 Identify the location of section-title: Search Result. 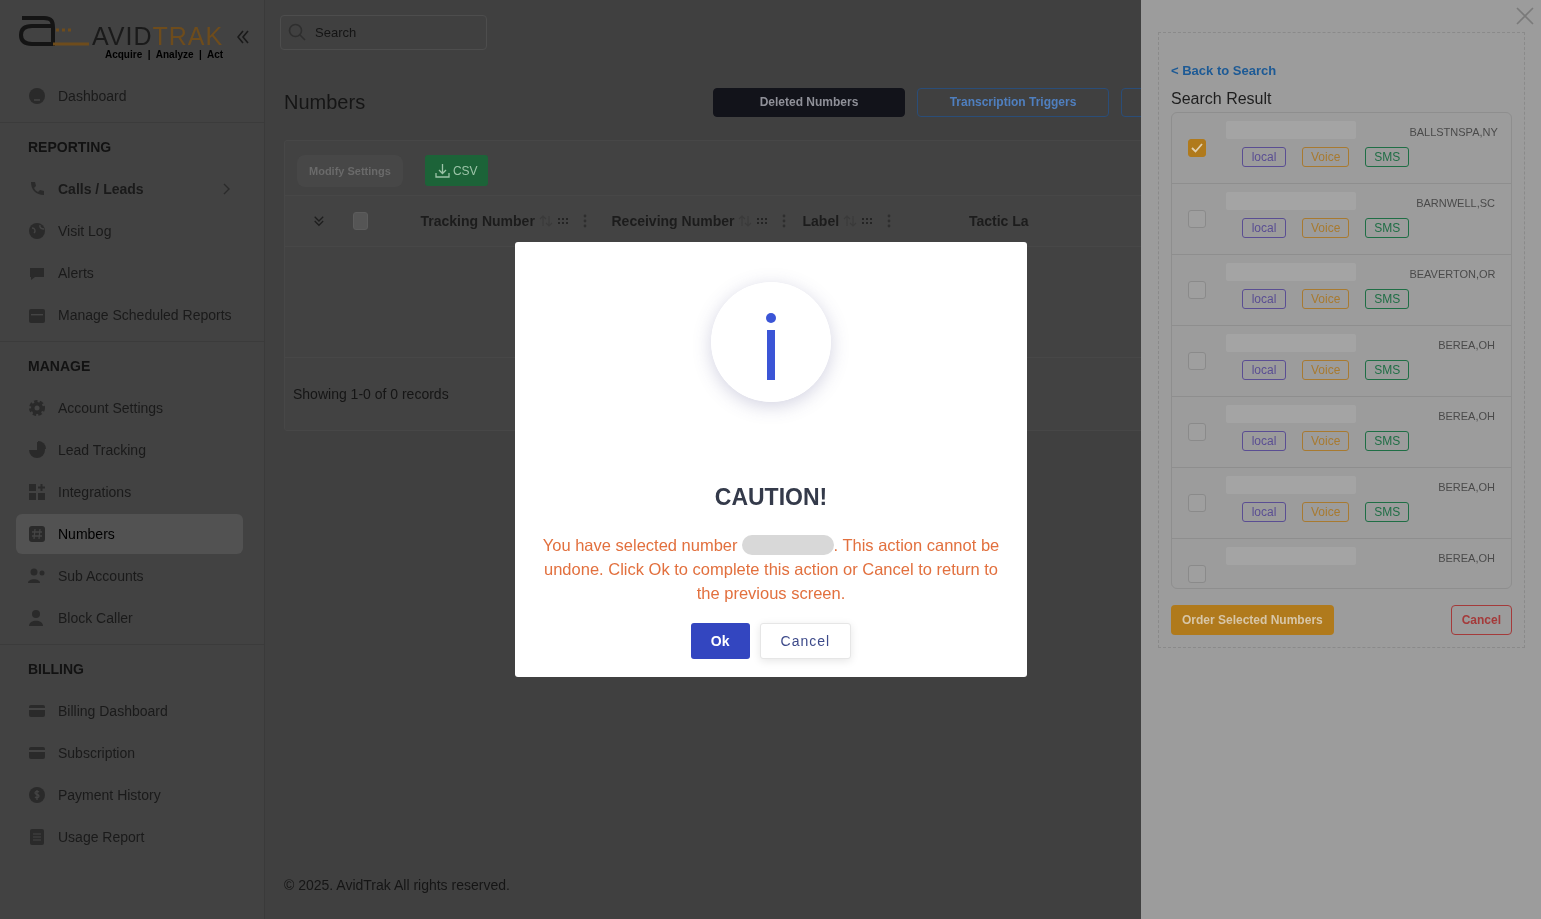
(1222, 99).